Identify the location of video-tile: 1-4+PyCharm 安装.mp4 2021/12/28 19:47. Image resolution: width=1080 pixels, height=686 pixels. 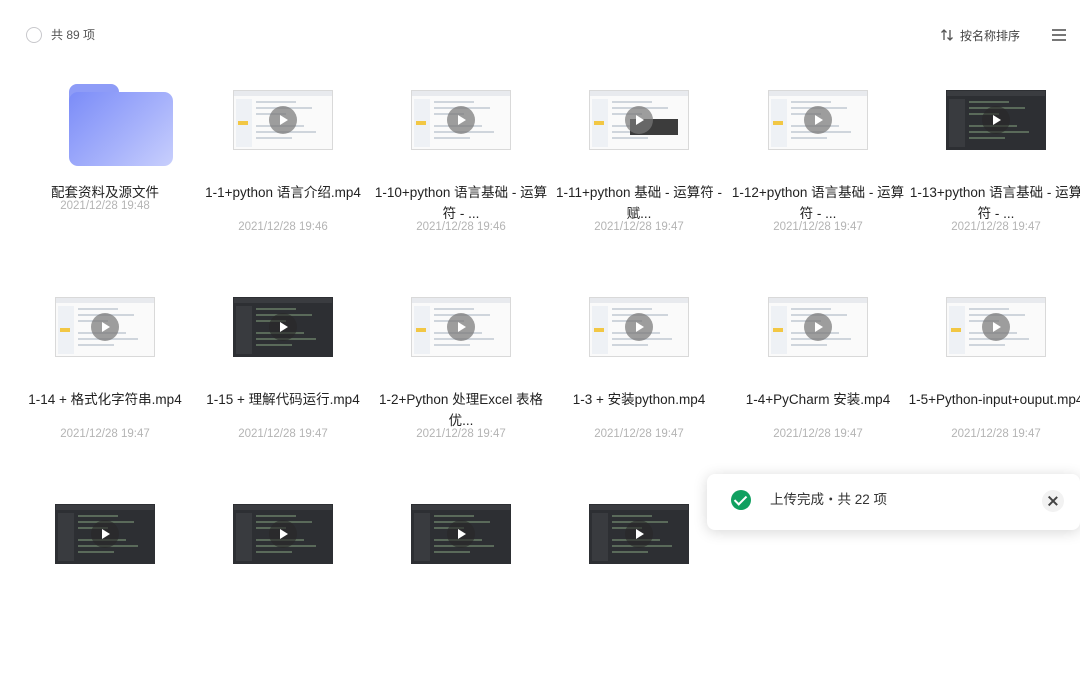
(818, 379).